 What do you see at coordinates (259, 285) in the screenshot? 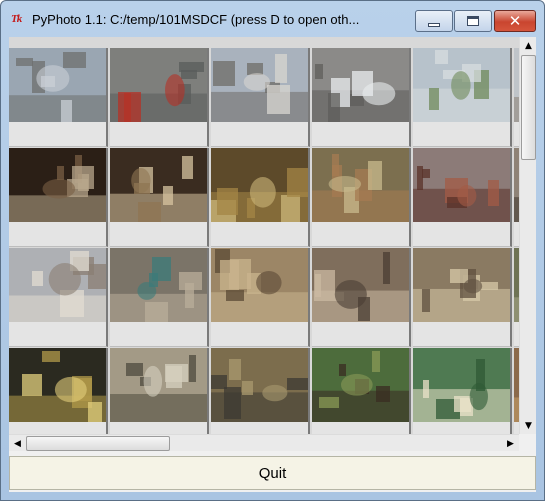
I see `photo-thumbnail-lion-mosaic` at bounding box center [259, 285].